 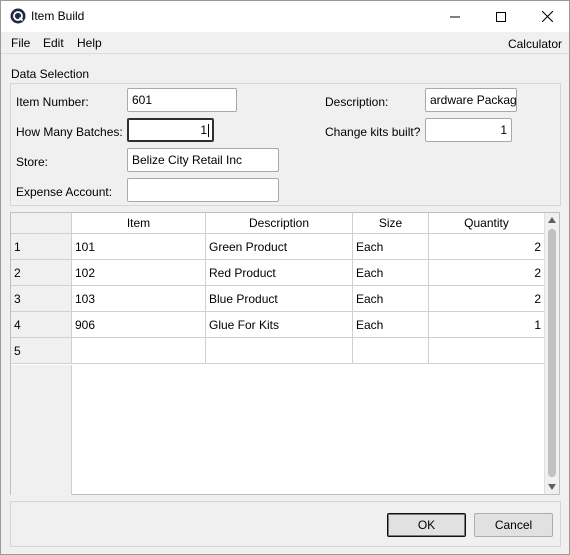 I want to click on maximize-button, so click(x=501, y=16).